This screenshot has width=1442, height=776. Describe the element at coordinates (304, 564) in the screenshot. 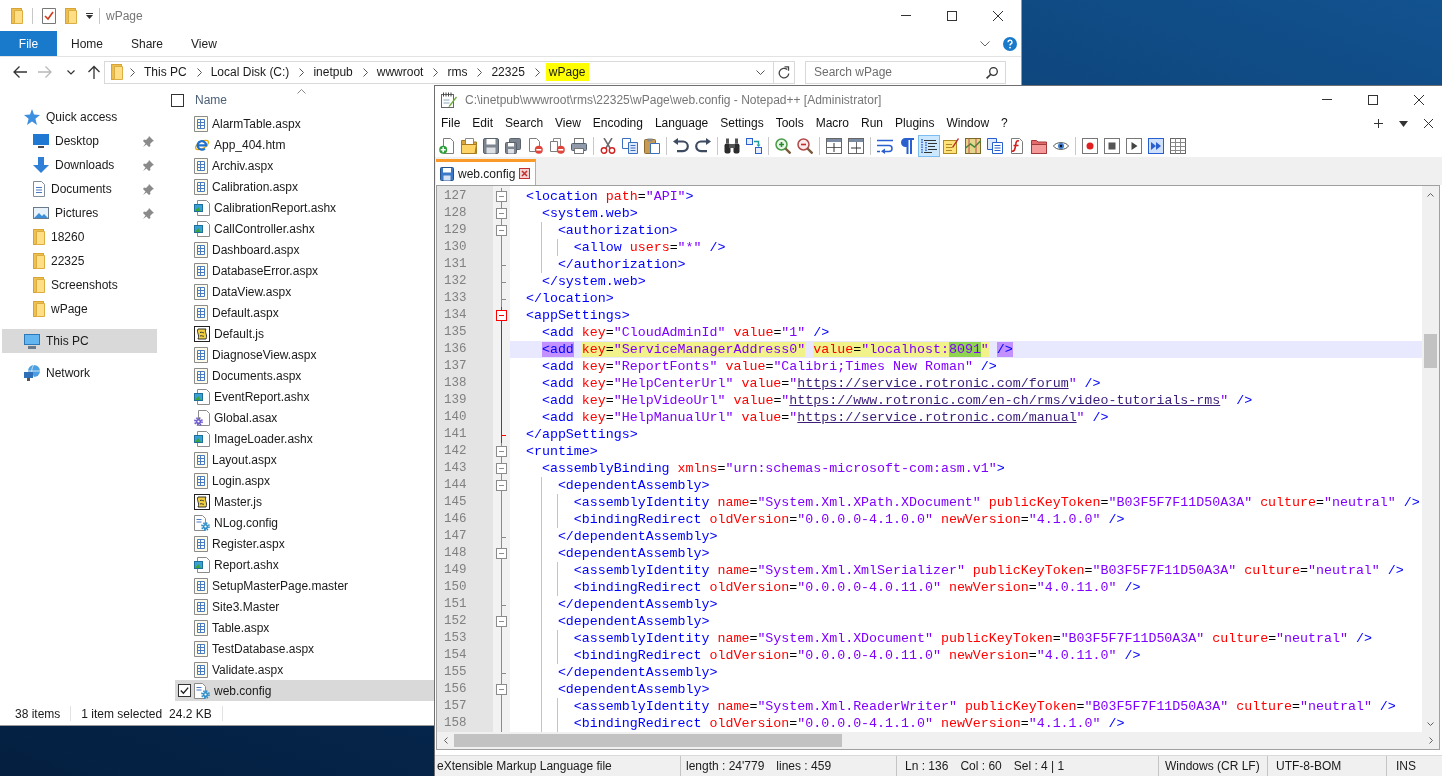

I see `file-row: Report.ashx` at that location.